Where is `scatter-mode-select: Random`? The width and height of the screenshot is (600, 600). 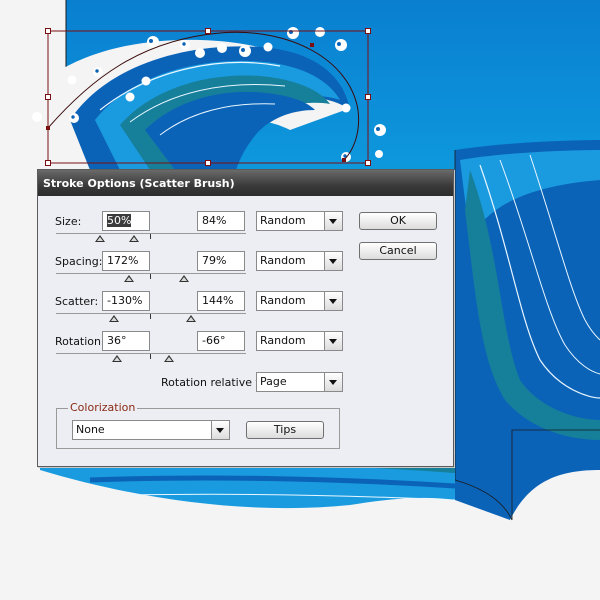 scatter-mode-select: Random is located at coordinates (299, 301).